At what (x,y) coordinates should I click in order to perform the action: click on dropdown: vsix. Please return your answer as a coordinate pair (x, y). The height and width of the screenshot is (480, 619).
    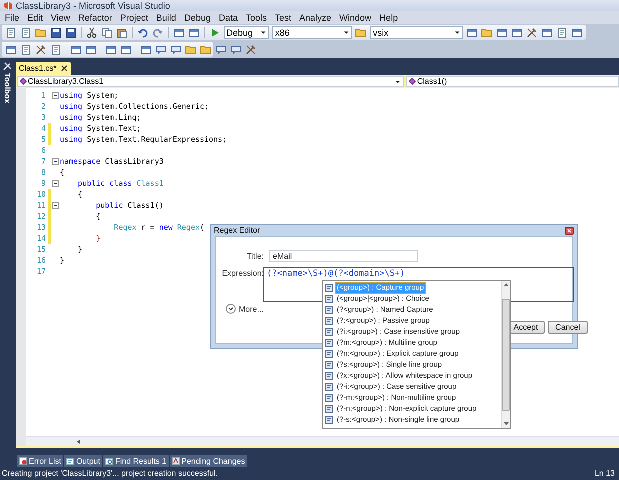
    Looking at the image, I should click on (417, 32).